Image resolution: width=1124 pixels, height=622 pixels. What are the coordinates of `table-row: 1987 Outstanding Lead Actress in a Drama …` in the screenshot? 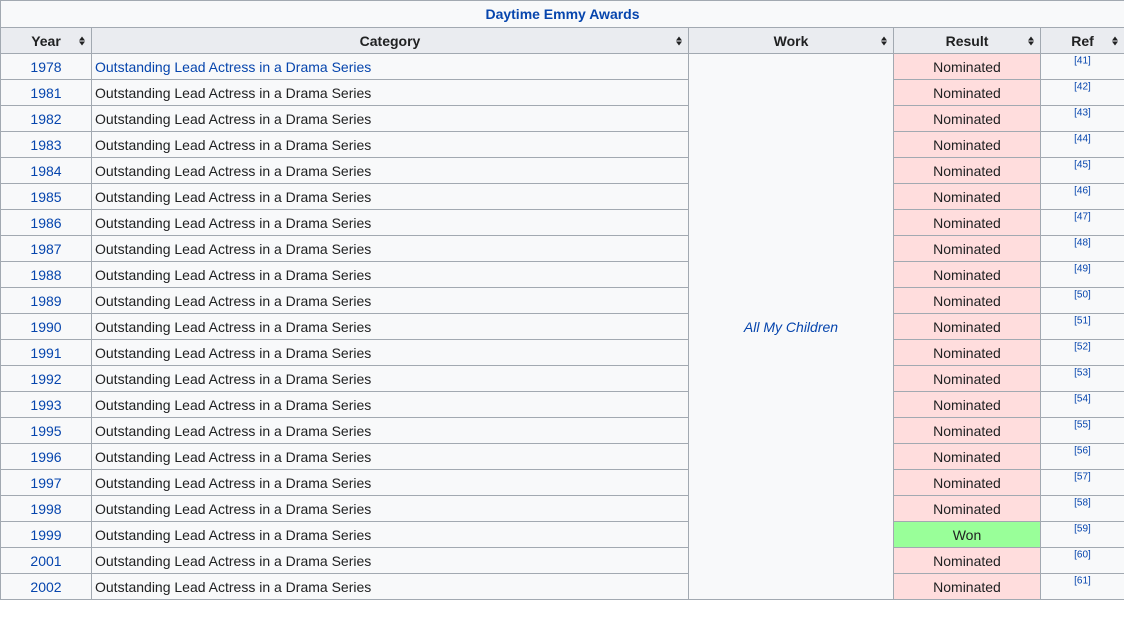 It's located at (562, 248).